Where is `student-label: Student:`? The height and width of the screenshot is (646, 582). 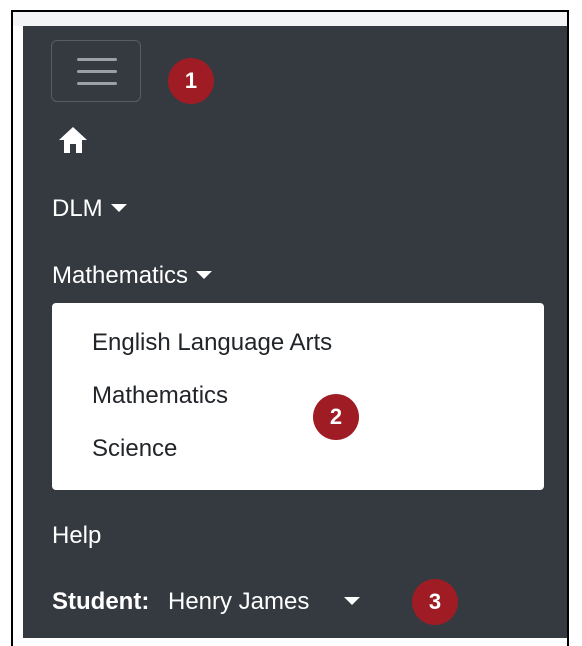
student-label: Student: is located at coordinates (101, 601).